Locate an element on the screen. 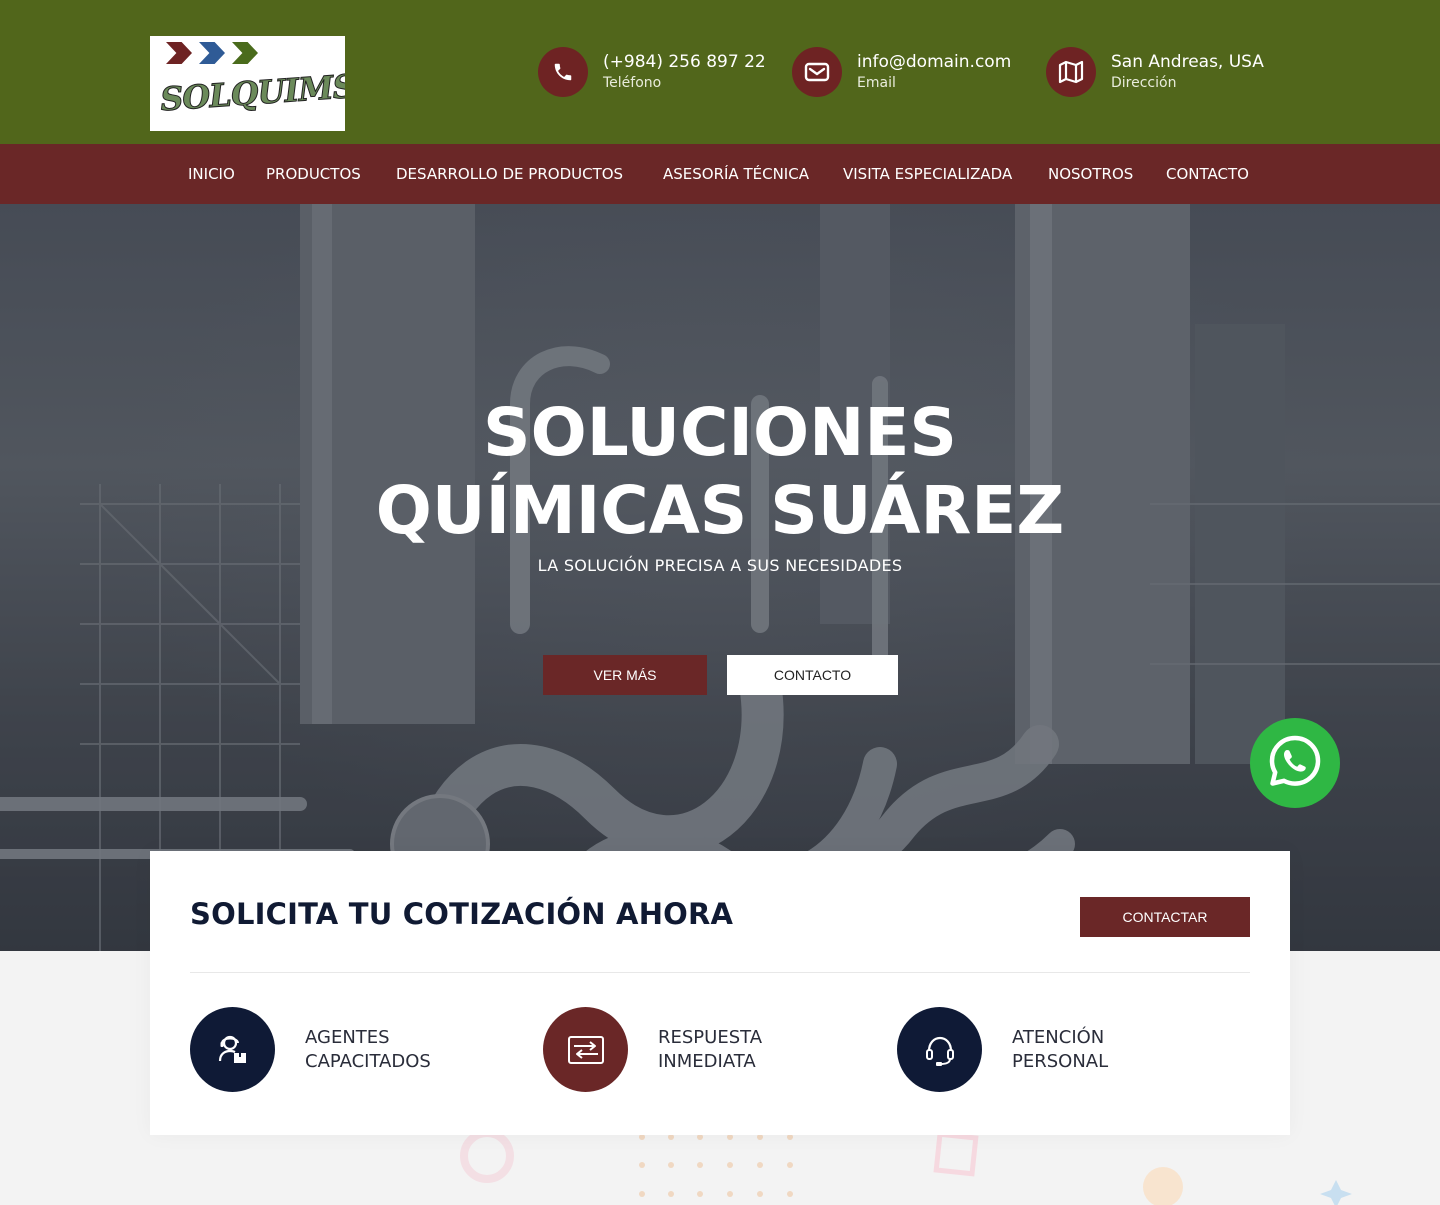  bottom-decorations is located at coordinates (906, 1167).